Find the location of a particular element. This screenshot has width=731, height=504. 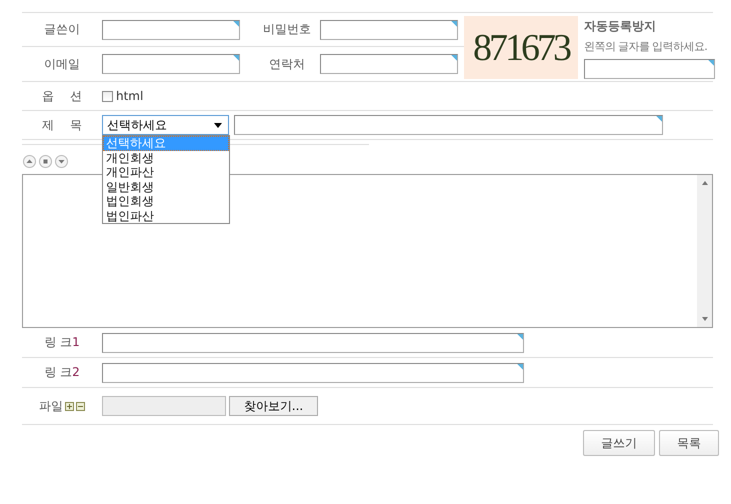

remove-icon is located at coordinates (80, 406).